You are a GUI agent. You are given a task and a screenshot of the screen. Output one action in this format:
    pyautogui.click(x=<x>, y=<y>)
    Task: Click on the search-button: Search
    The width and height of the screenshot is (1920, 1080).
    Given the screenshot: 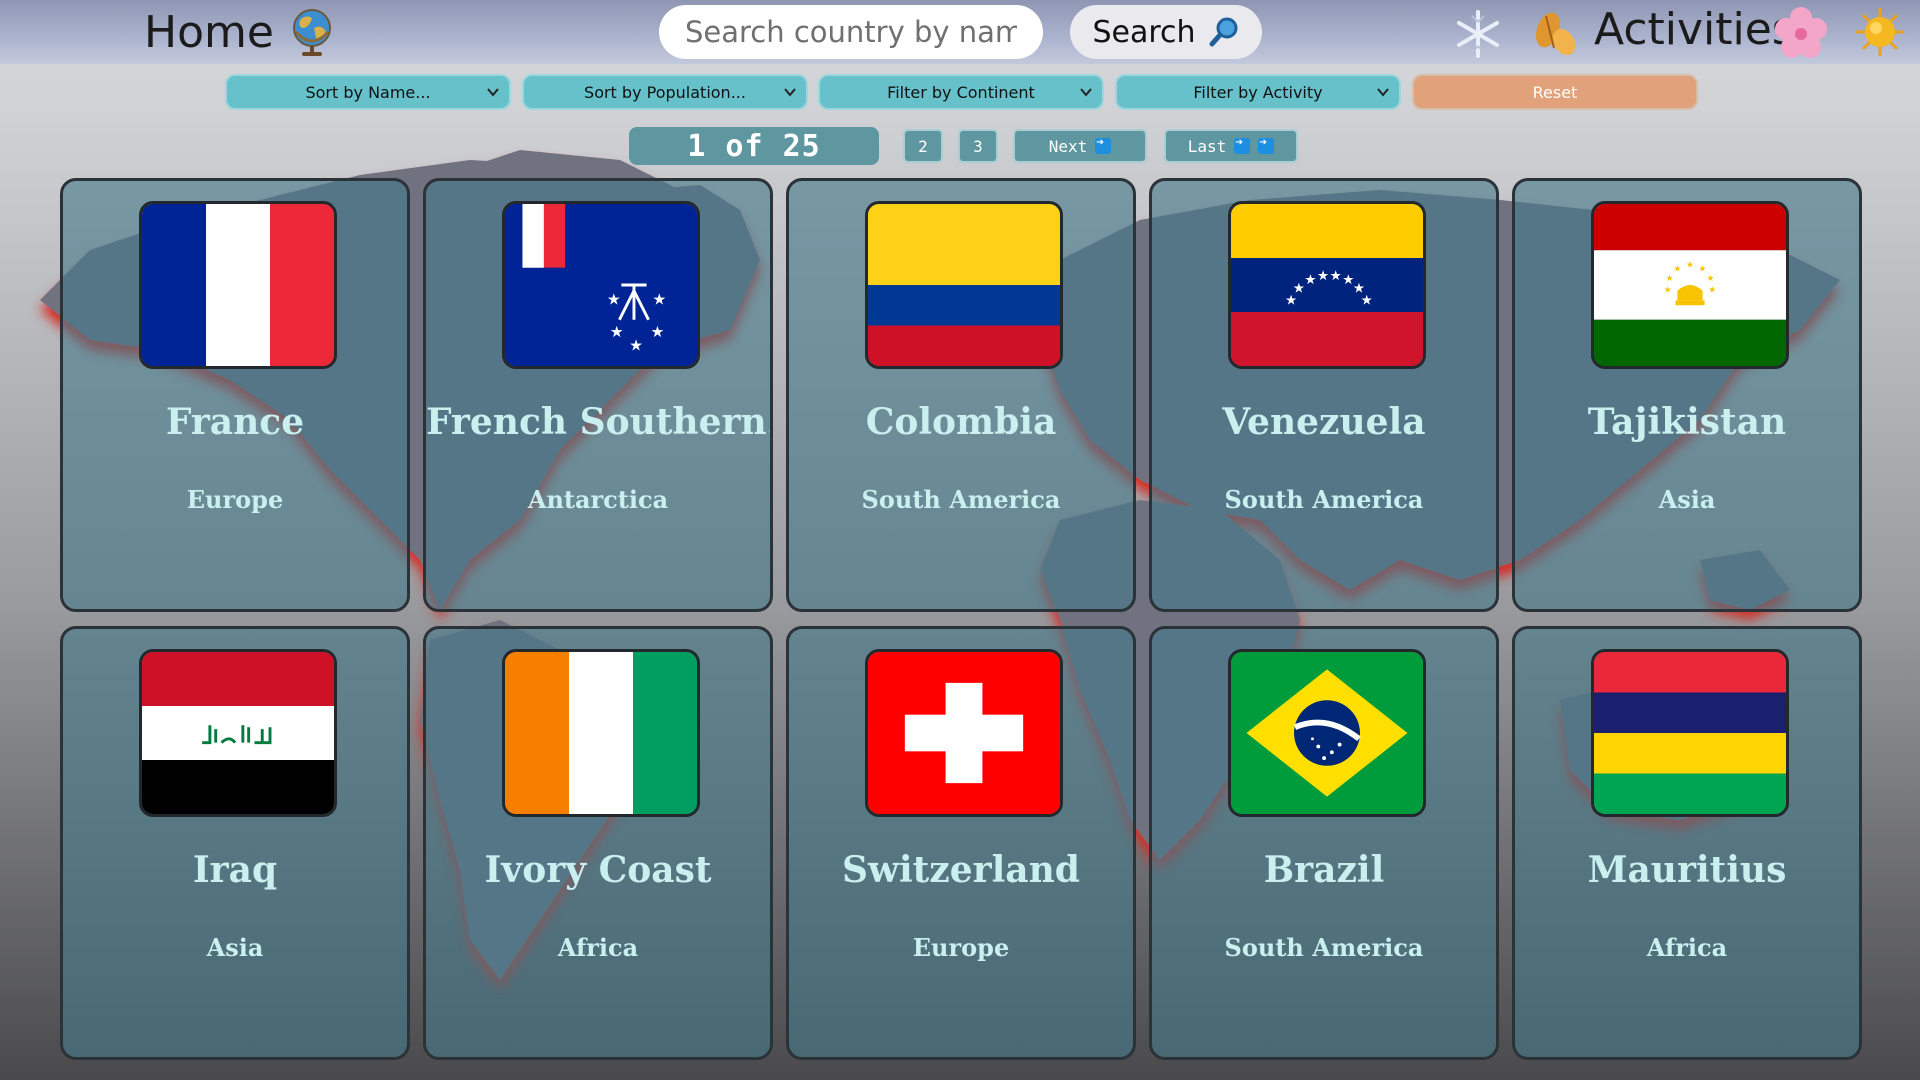 What is the action you would take?
    pyautogui.click(x=1166, y=32)
    